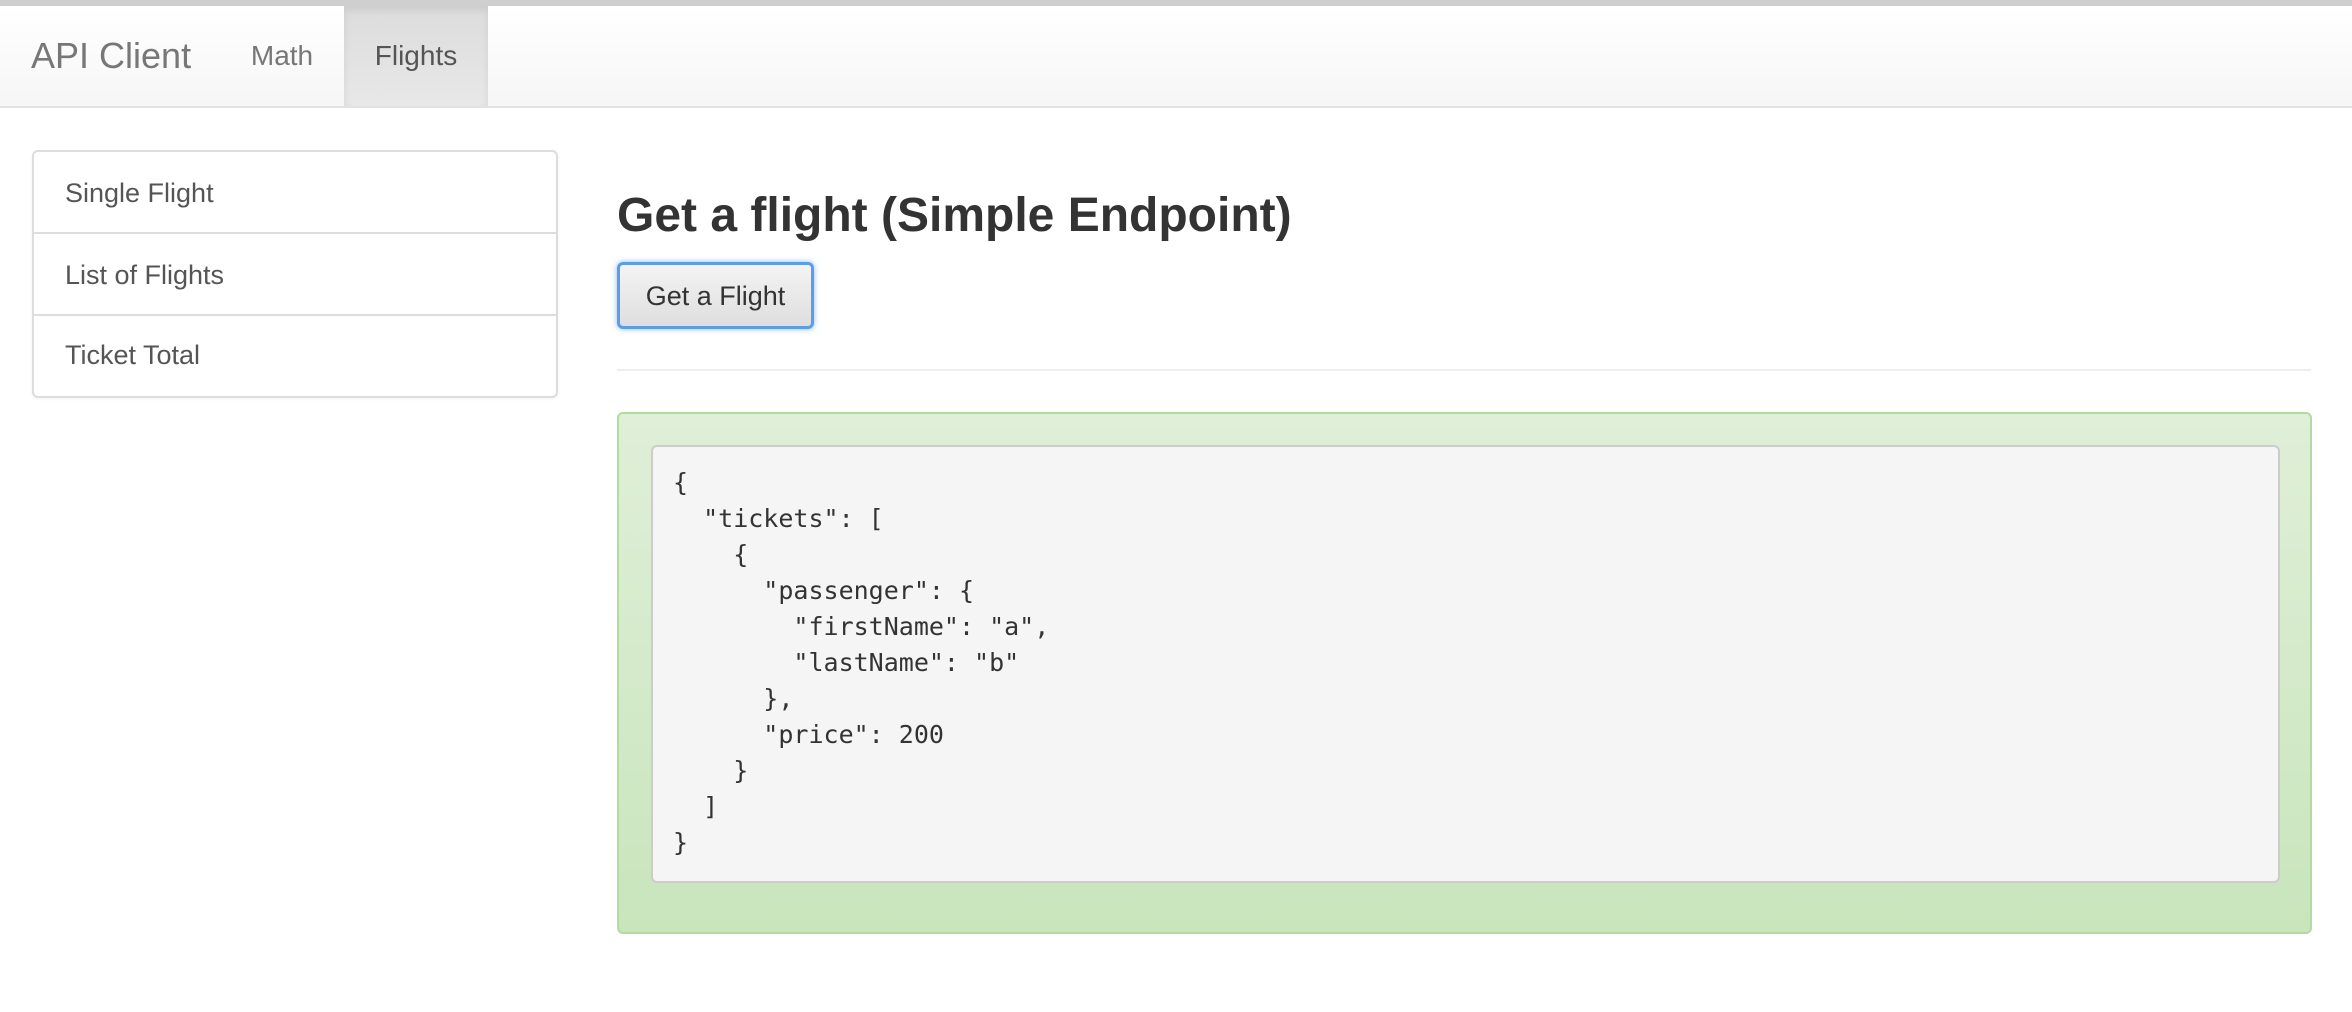  Describe the element at coordinates (715, 295) in the screenshot. I see `get-flight-button: Get a Flight` at that location.